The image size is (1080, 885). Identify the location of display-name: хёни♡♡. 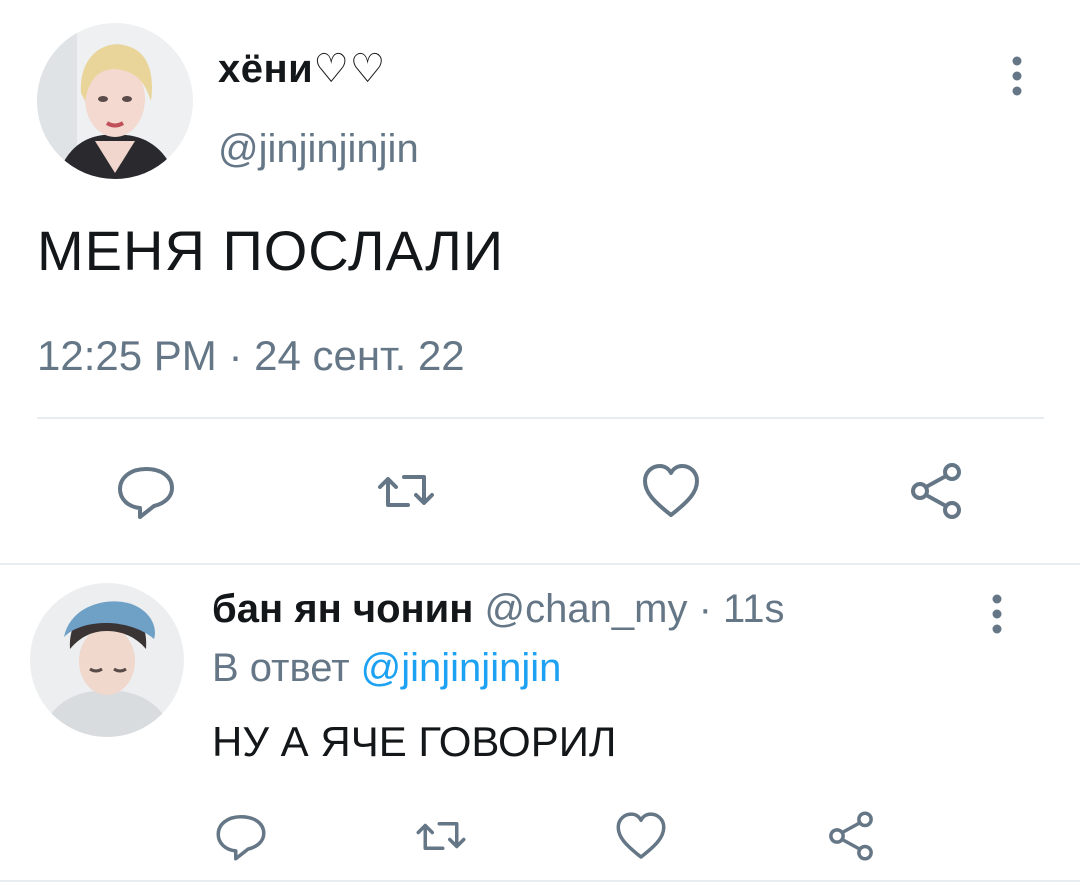
(302, 69).